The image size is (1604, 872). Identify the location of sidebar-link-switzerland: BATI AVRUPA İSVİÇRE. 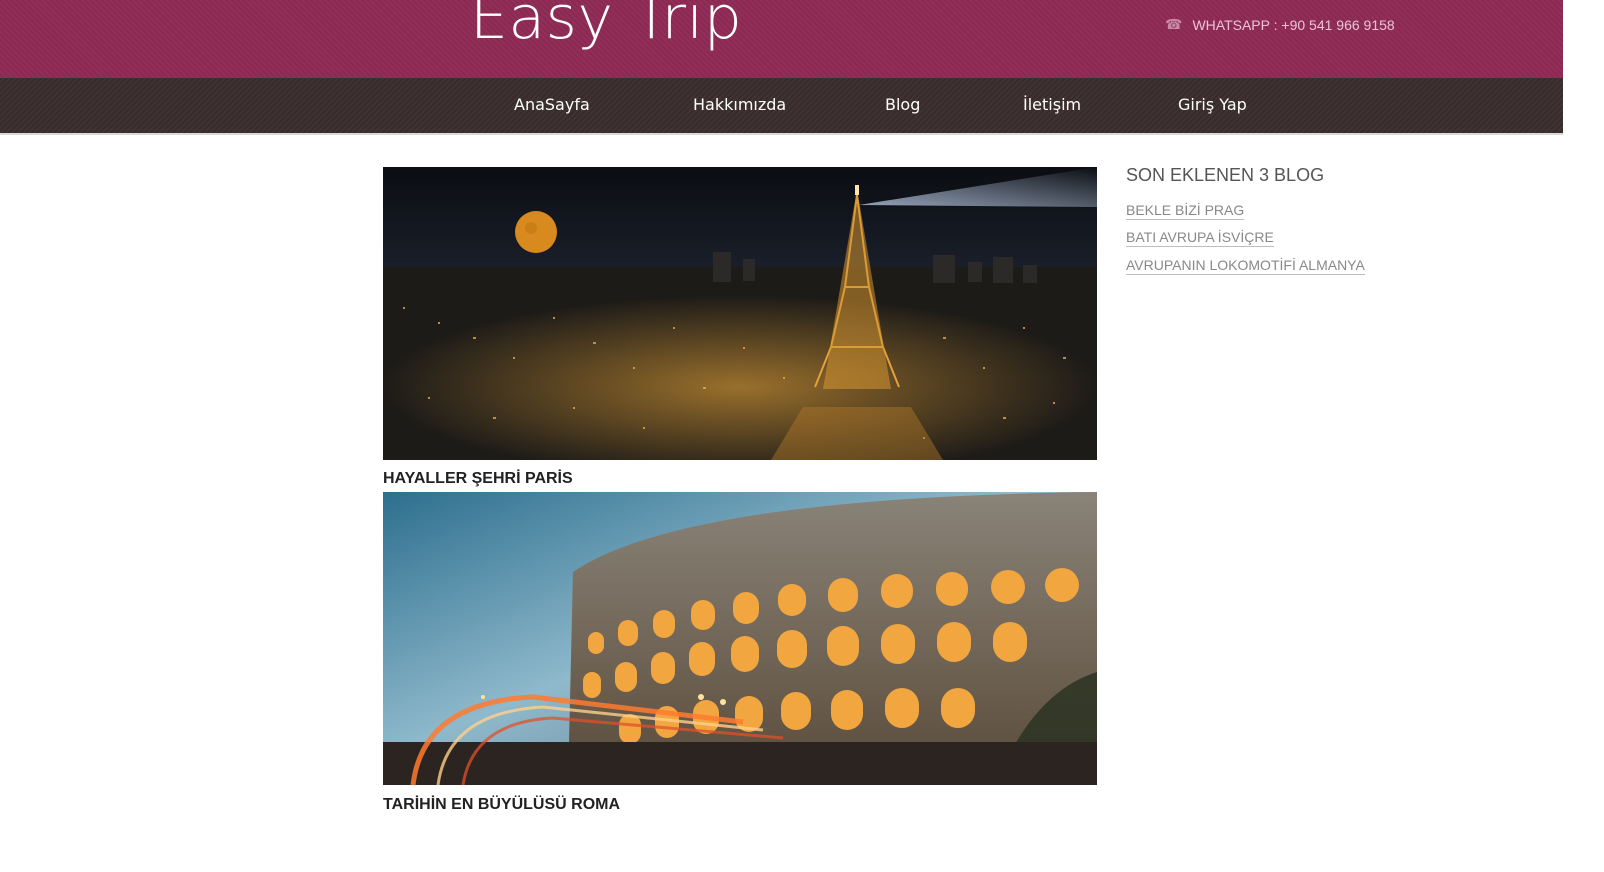
(1200, 238).